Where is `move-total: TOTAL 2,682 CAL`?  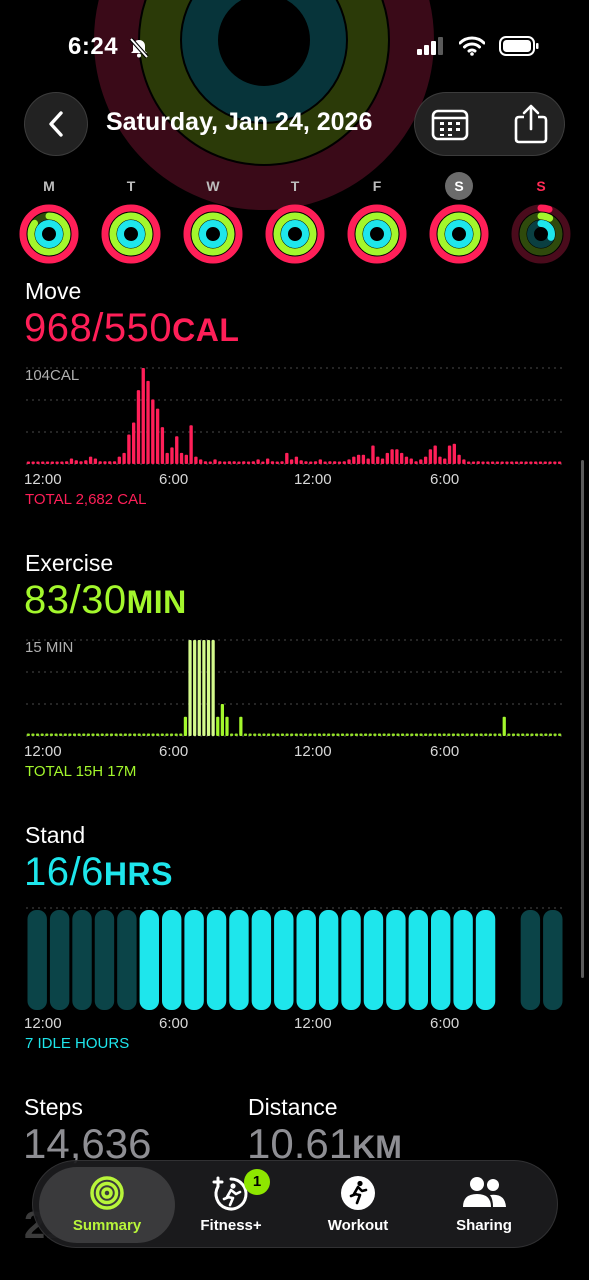 move-total: TOTAL 2,682 CAL is located at coordinates (86, 499).